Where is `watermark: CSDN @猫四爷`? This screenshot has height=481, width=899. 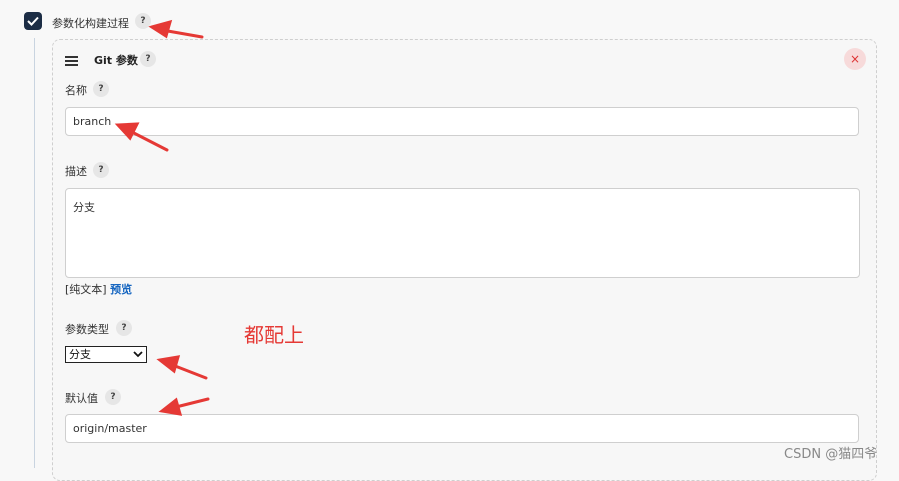
watermark: CSDN @猫四爷 is located at coordinates (831, 454).